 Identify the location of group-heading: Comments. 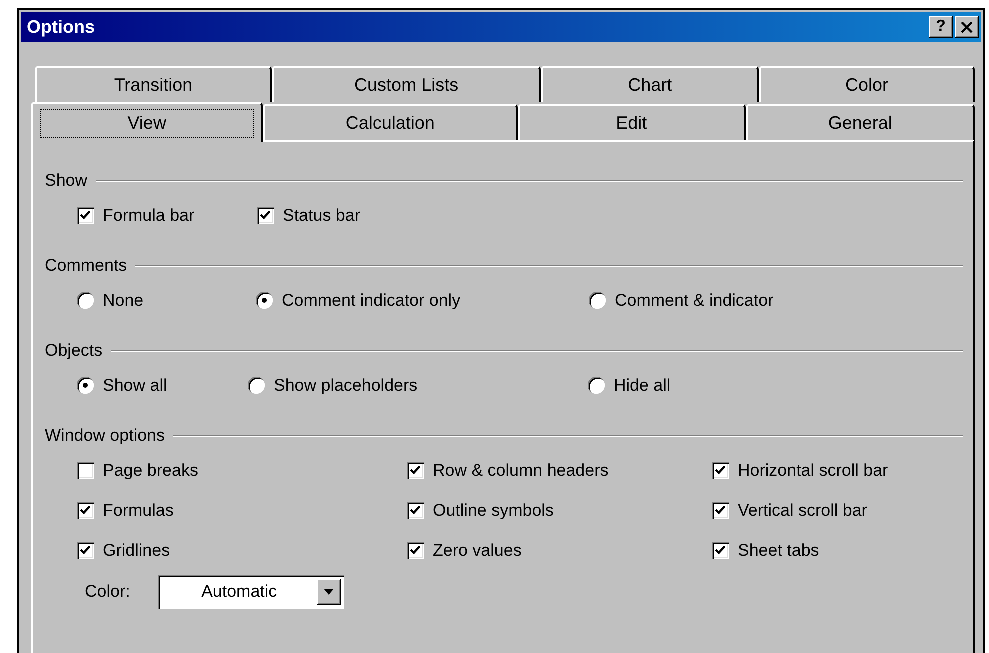
(86, 266).